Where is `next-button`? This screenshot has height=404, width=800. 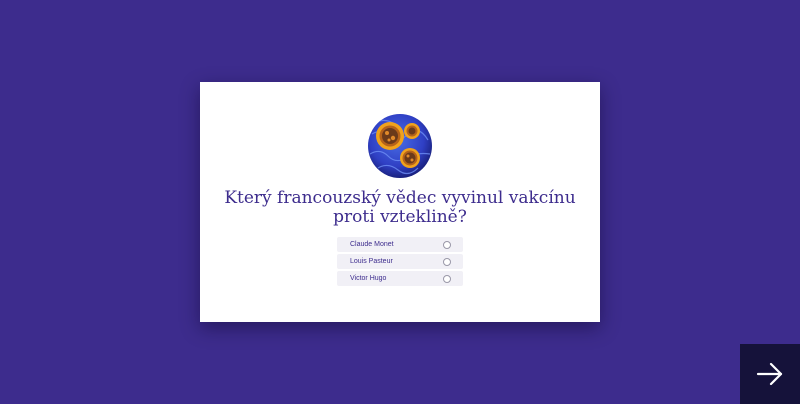 next-button is located at coordinates (770, 374).